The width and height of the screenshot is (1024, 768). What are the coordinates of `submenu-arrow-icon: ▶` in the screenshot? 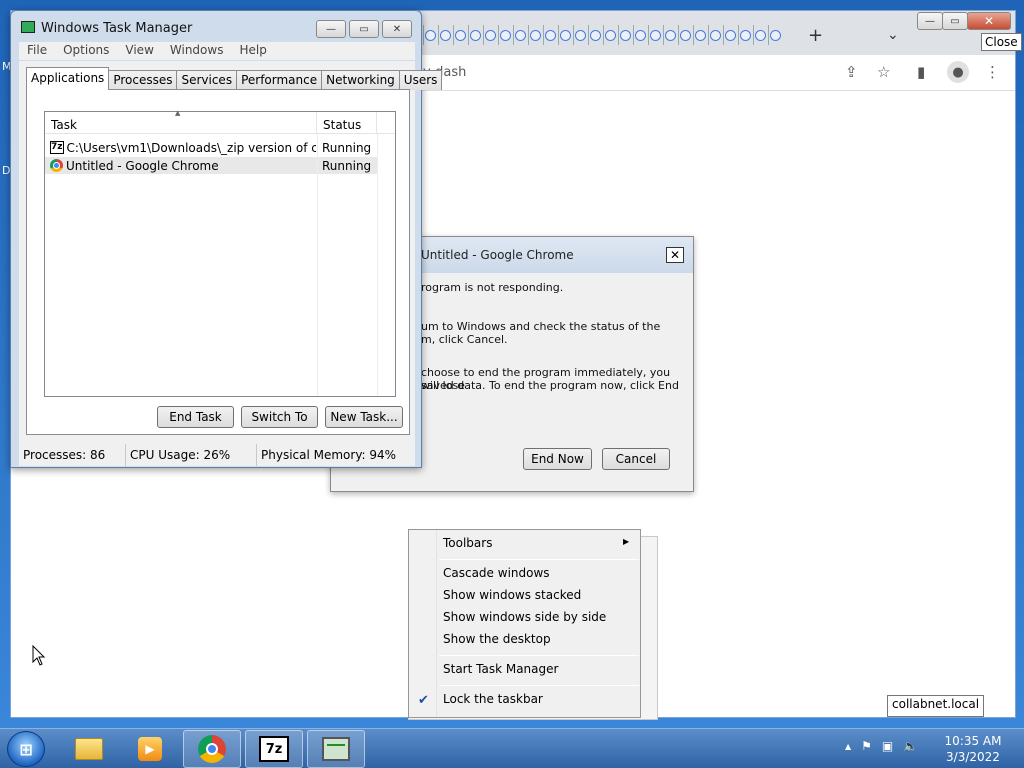 It's located at (626, 541).